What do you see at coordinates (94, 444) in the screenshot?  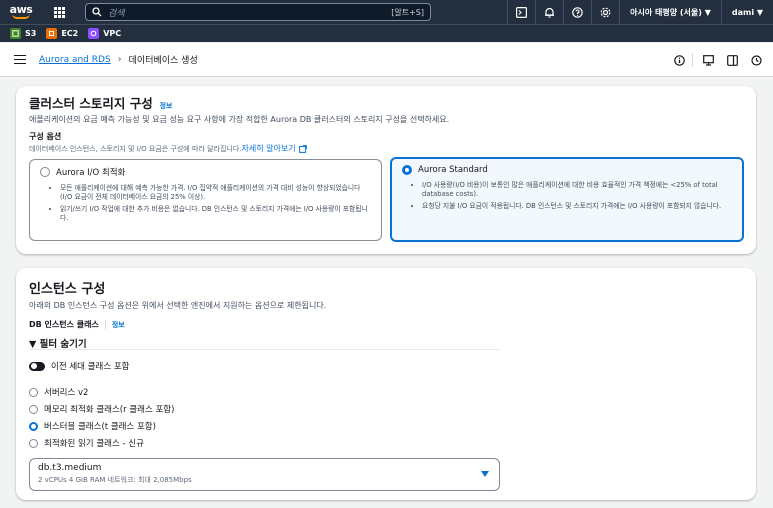 I see `option-label: 최적화된 읽기 클래스 - 신규` at bounding box center [94, 444].